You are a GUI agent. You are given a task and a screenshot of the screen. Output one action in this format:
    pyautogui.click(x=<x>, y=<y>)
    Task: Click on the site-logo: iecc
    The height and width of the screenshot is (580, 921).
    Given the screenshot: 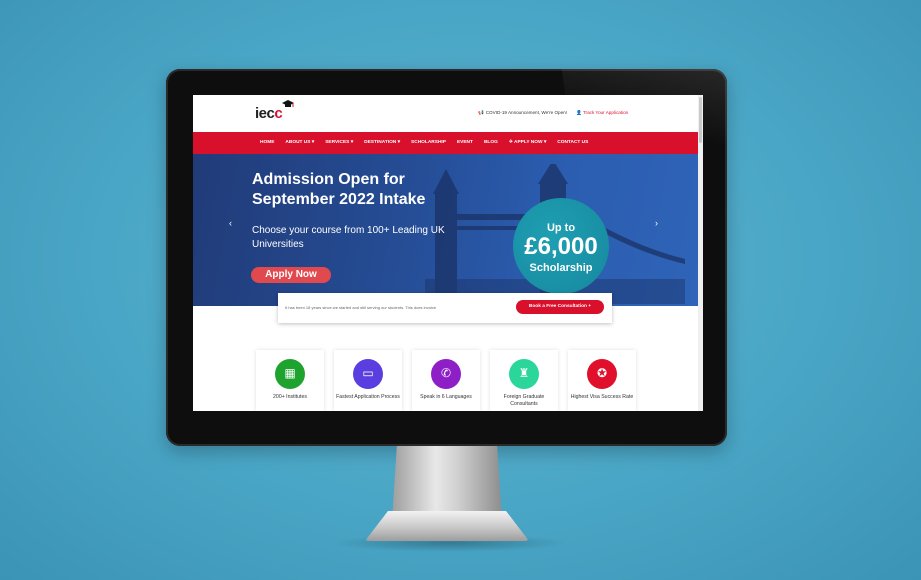 What is the action you would take?
    pyautogui.click(x=269, y=113)
    